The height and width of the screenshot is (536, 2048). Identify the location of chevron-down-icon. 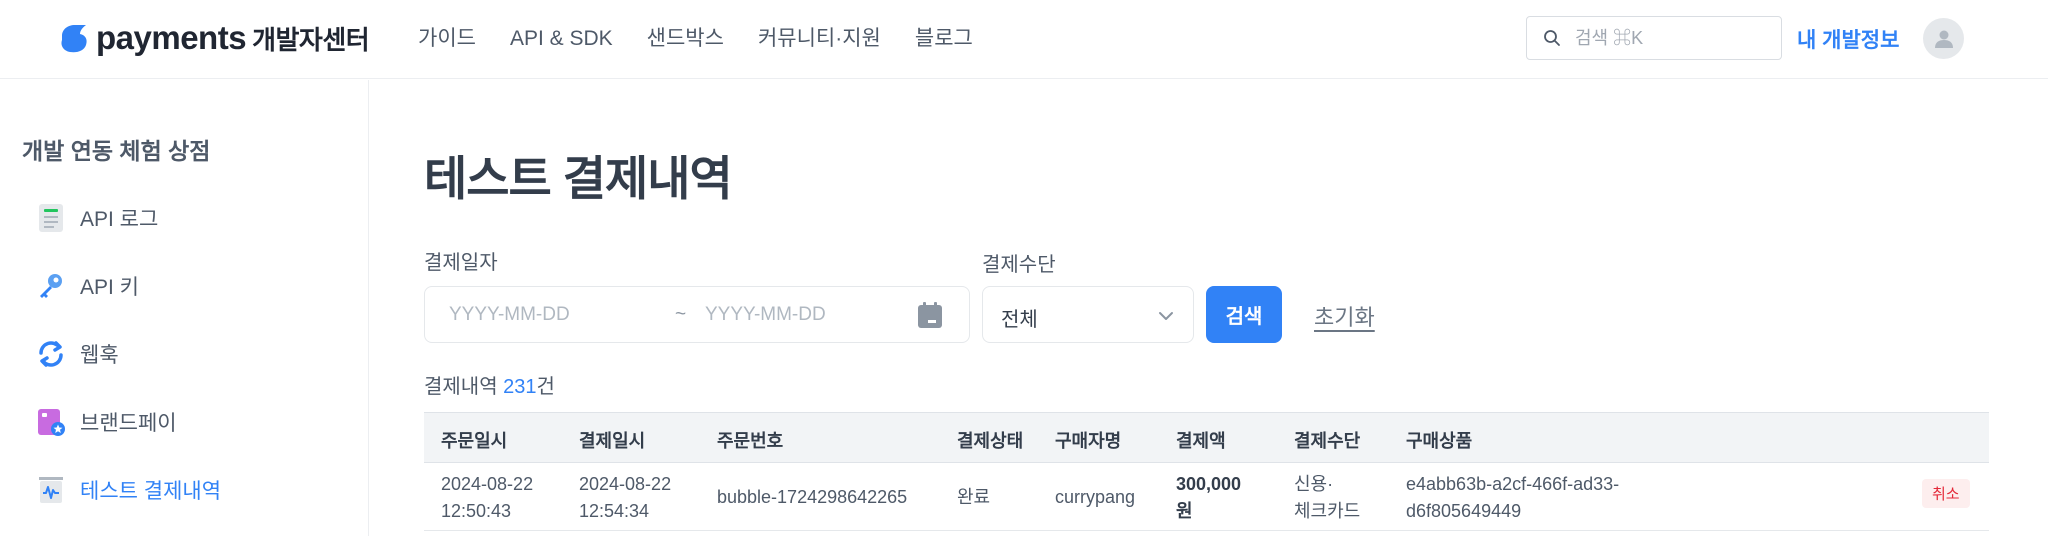
(1166, 316).